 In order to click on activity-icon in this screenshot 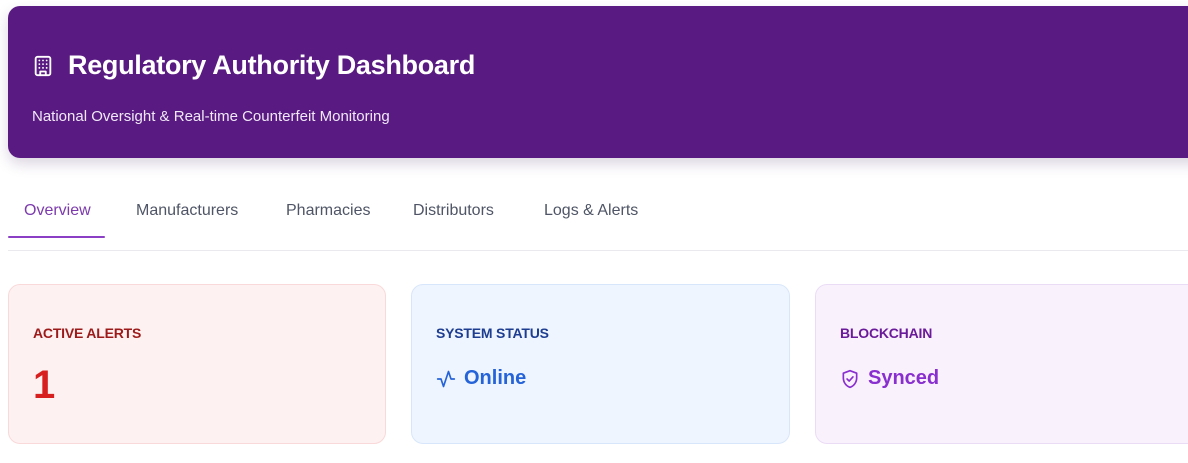, I will do `click(446, 379)`.